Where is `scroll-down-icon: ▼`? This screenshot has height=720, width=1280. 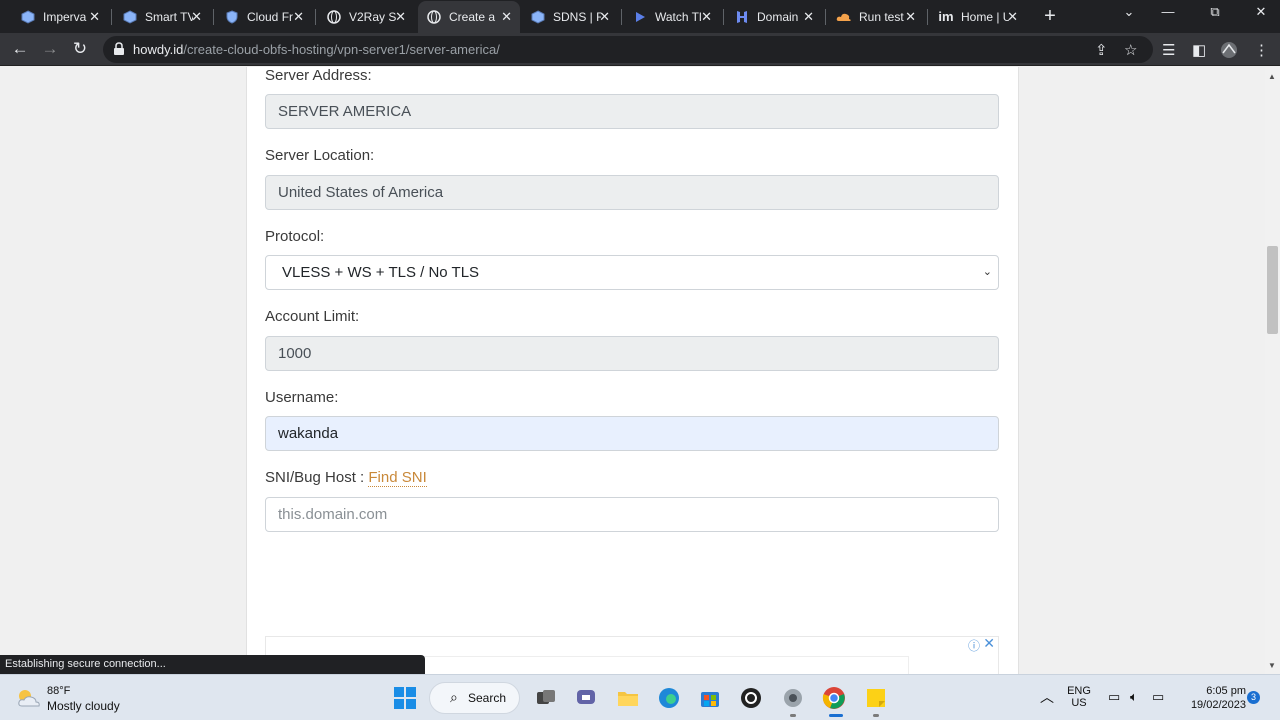
scroll-down-icon: ▼ is located at coordinates (1272, 665).